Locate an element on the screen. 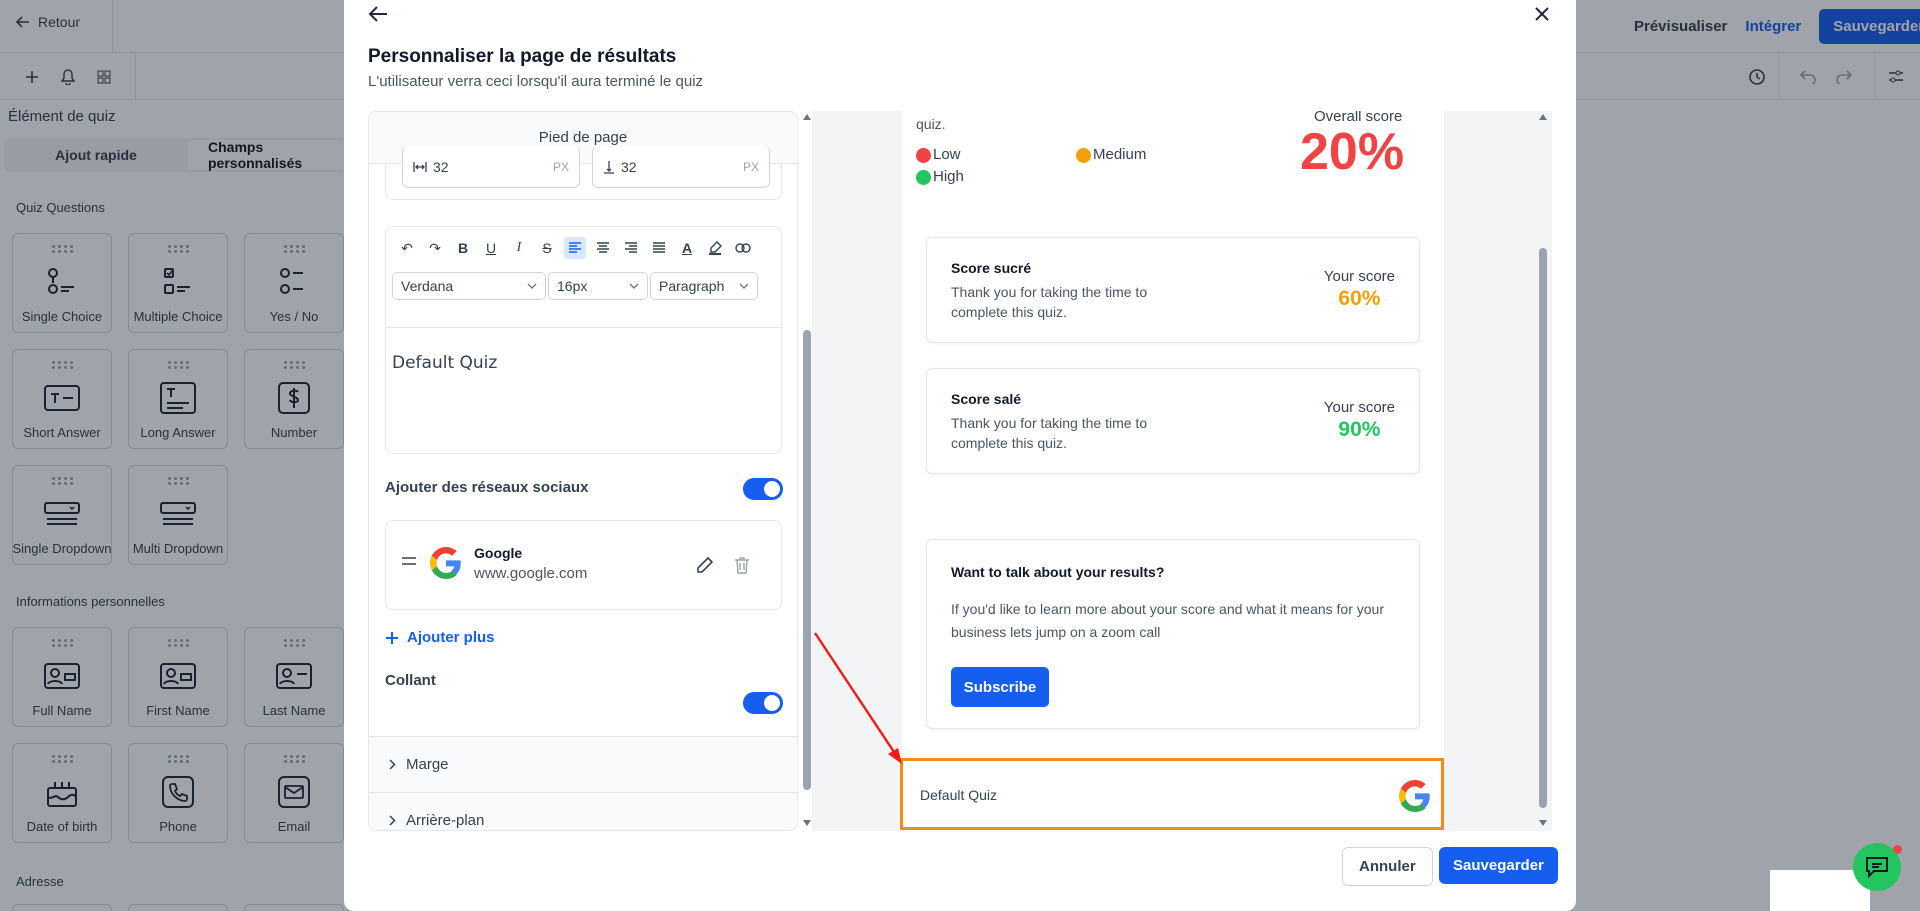 Image resolution: width=1920 pixels, height=911 pixels. rte-content: Default Quiz is located at coordinates (444, 363).